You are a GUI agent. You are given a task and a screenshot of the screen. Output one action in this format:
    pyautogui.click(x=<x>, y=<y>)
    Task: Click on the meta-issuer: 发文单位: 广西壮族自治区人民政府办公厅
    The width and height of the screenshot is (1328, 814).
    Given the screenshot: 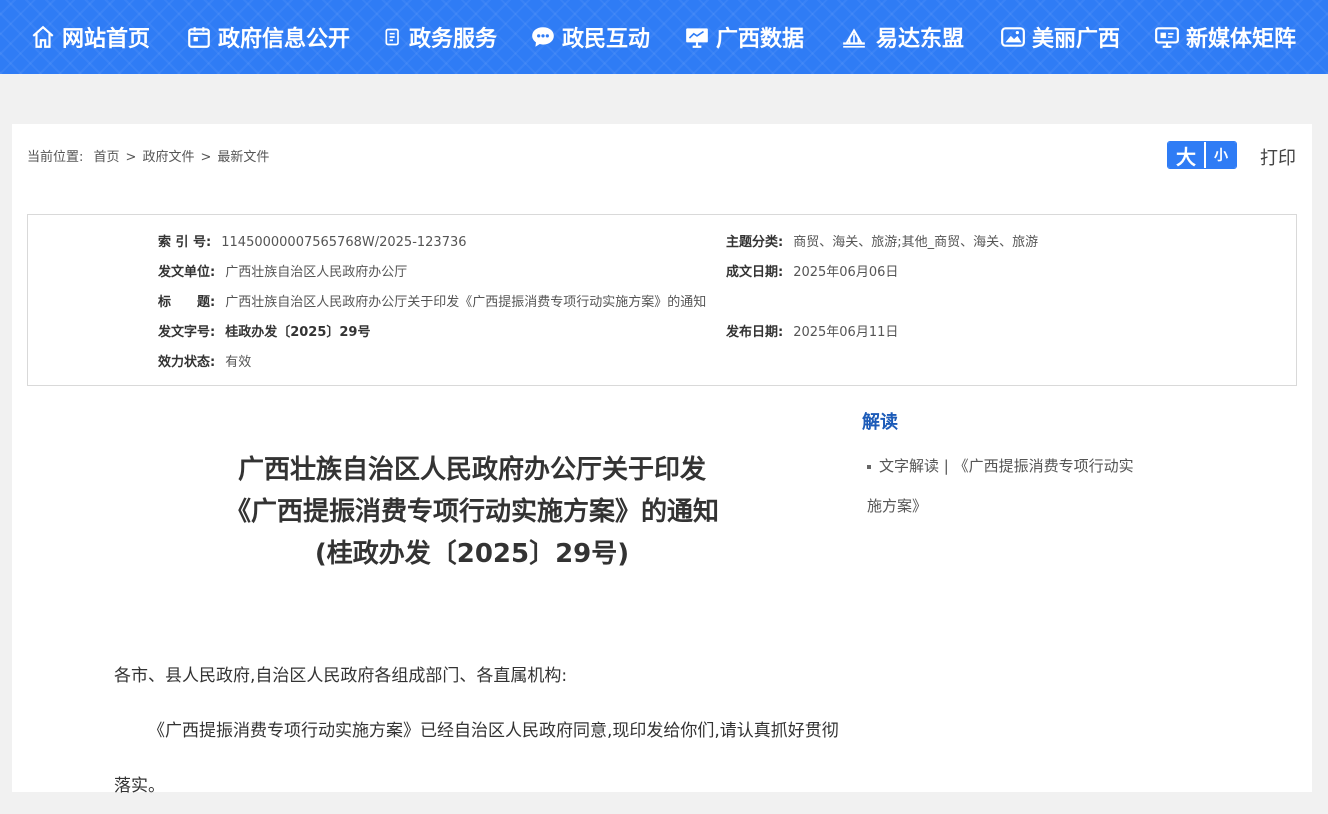 What is the action you would take?
    pyautogui.click(x=282, y=270)
    